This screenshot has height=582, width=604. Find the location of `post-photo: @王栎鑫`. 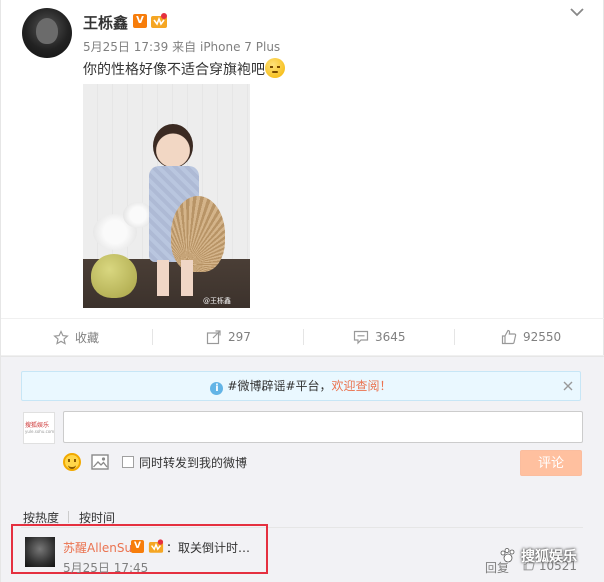

post-photo: @王栎鑫 is located at coordinates (166, 196).